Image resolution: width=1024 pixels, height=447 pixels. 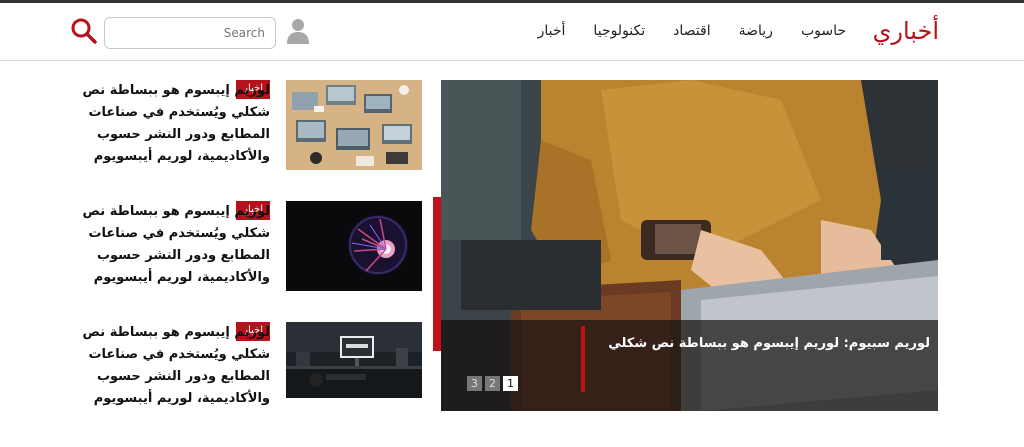 What do you see at coordinates (906, 31) in the screenshot?
I see `site-logo: أخباري` at bounding box center [906, 31].